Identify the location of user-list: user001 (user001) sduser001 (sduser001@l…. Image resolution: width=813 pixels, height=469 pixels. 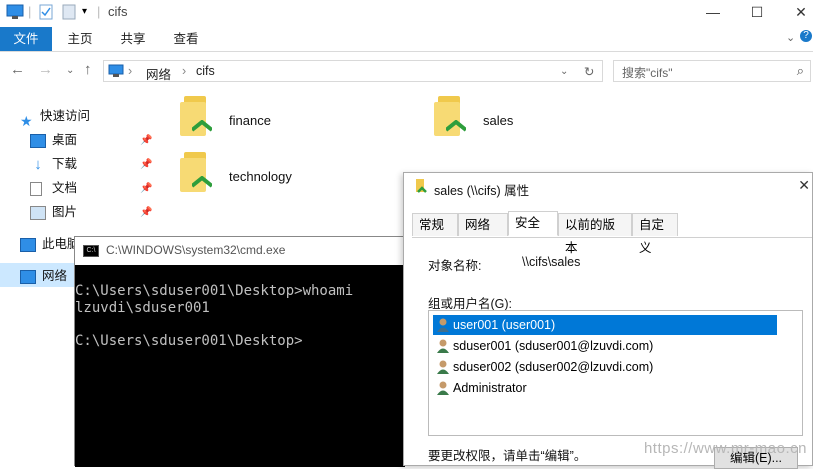
(615, 373).